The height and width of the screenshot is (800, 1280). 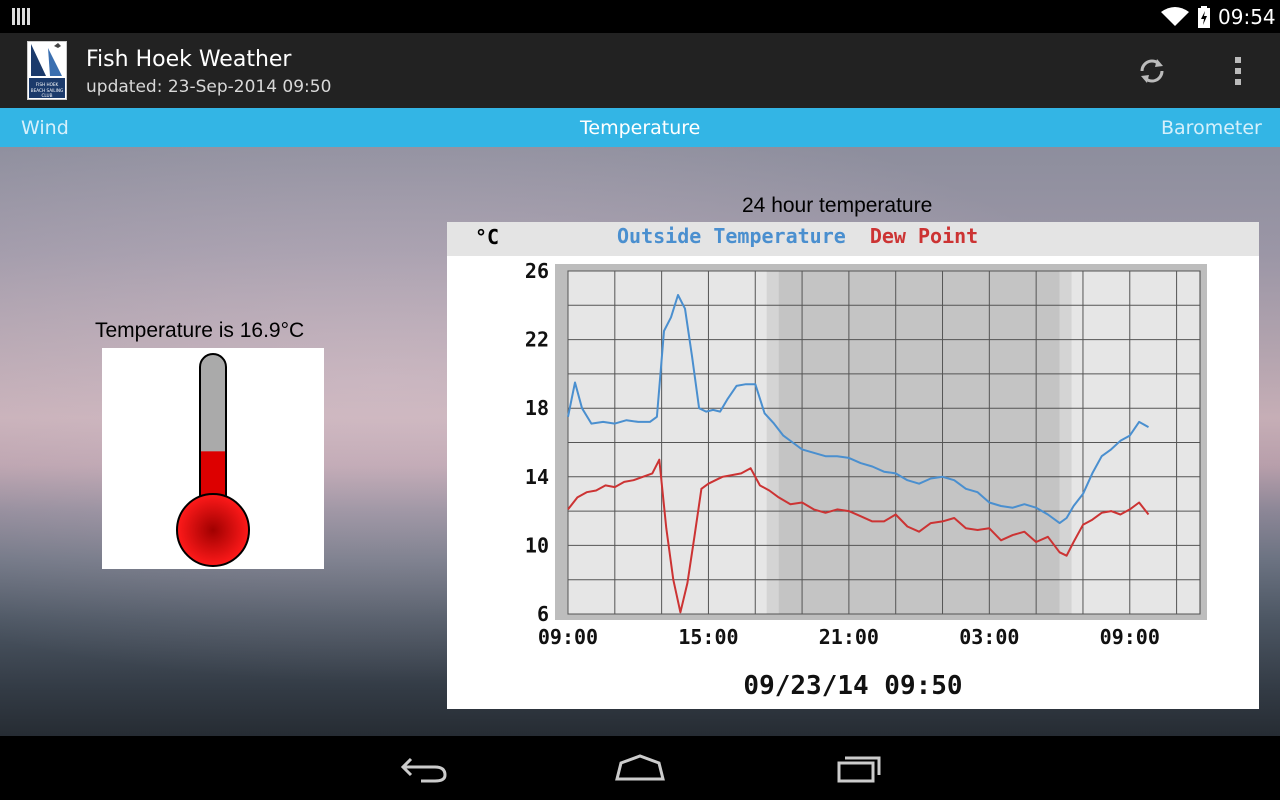 What do you see at coordinates (537, 408) in the screenshot?
I see `y-tick-label: 18` at bounding box center [537, 408].